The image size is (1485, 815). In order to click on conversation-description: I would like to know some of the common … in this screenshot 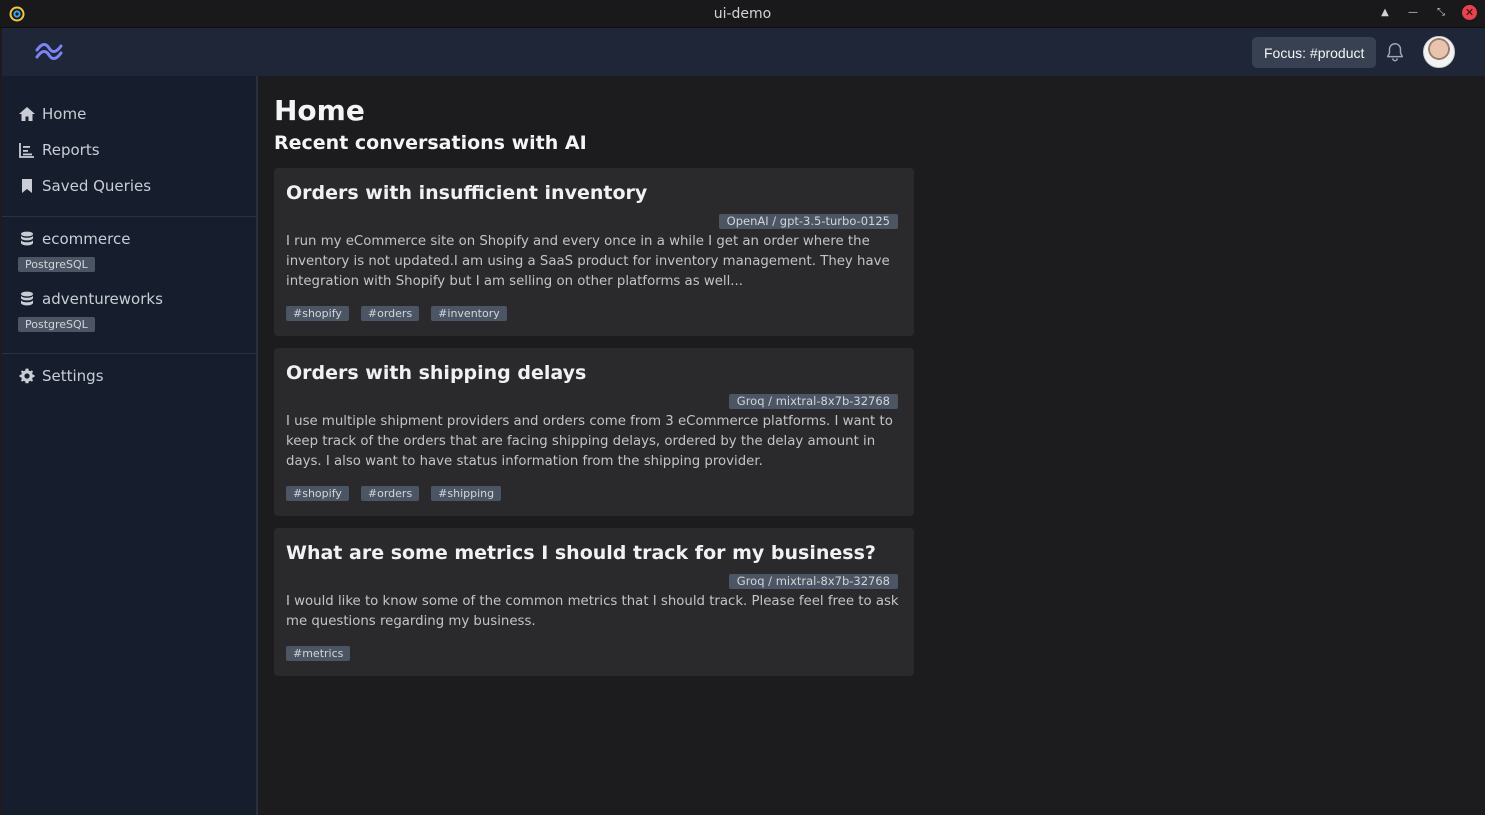, I will do `click(592, 611)`.